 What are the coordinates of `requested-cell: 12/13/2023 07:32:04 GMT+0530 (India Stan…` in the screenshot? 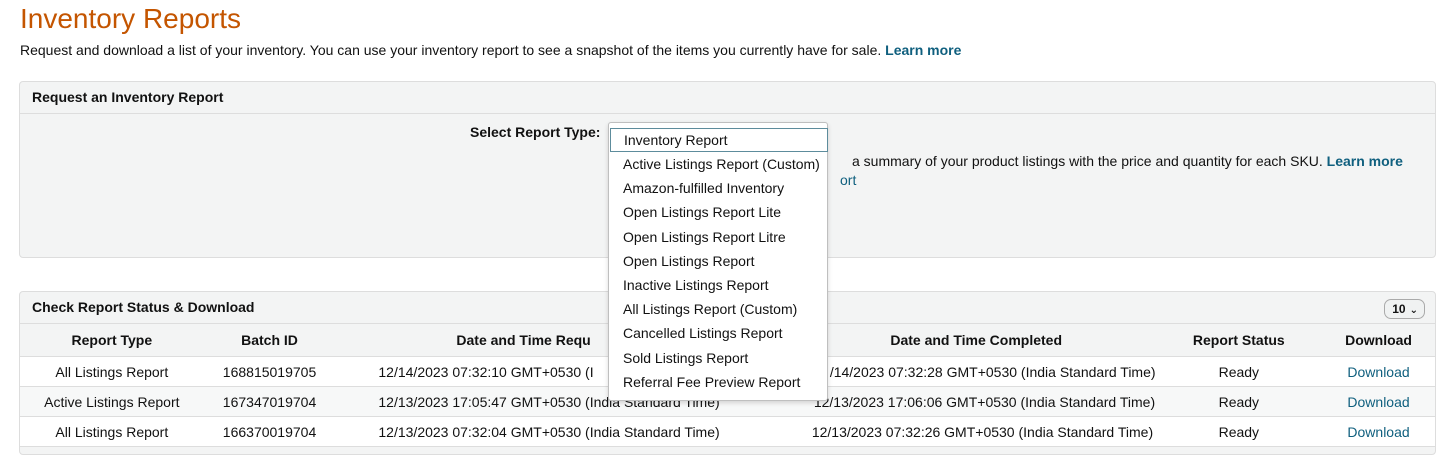 It's located at (566, 431).